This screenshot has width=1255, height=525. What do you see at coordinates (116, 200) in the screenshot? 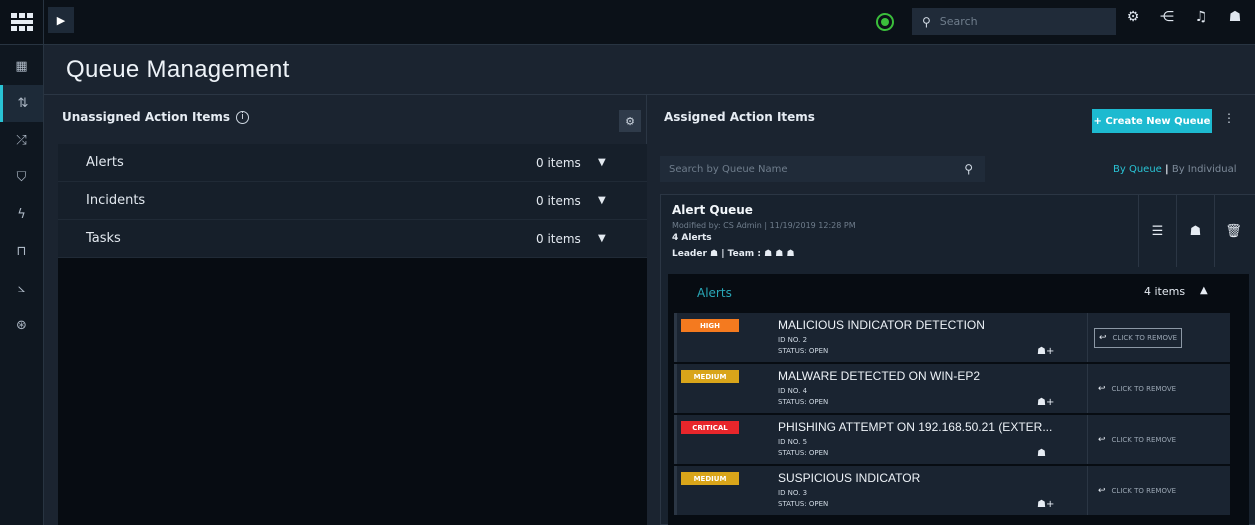
I see `accordion-label: Incidents` at bounding box center [116, 200].